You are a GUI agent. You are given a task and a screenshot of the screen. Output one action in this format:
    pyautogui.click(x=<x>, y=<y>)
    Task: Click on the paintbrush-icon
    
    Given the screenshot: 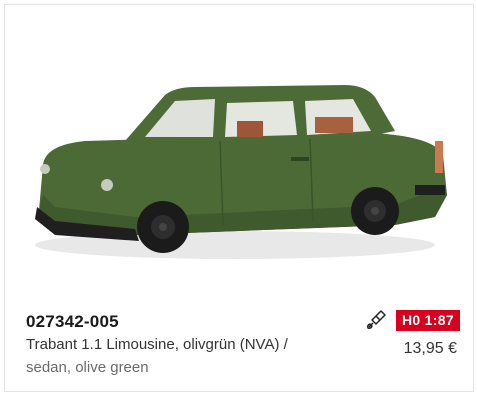 What is the action you would take?
    pyautogui.click(x=376, y=320)
    